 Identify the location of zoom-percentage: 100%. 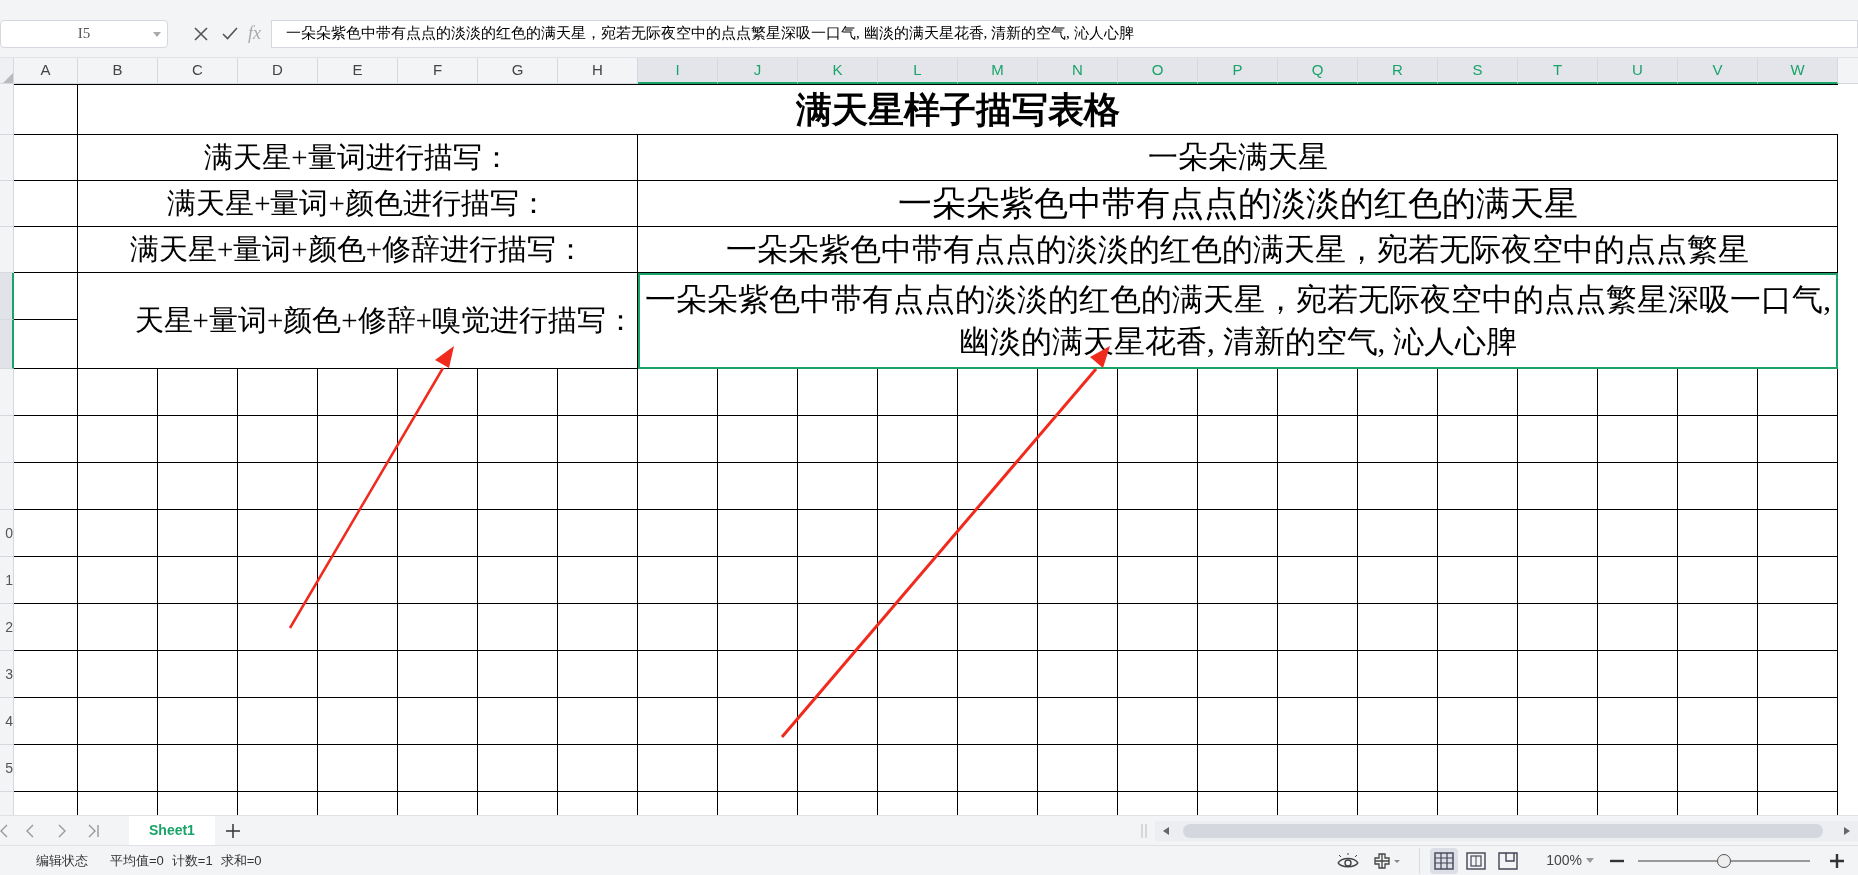
(1564, 860).